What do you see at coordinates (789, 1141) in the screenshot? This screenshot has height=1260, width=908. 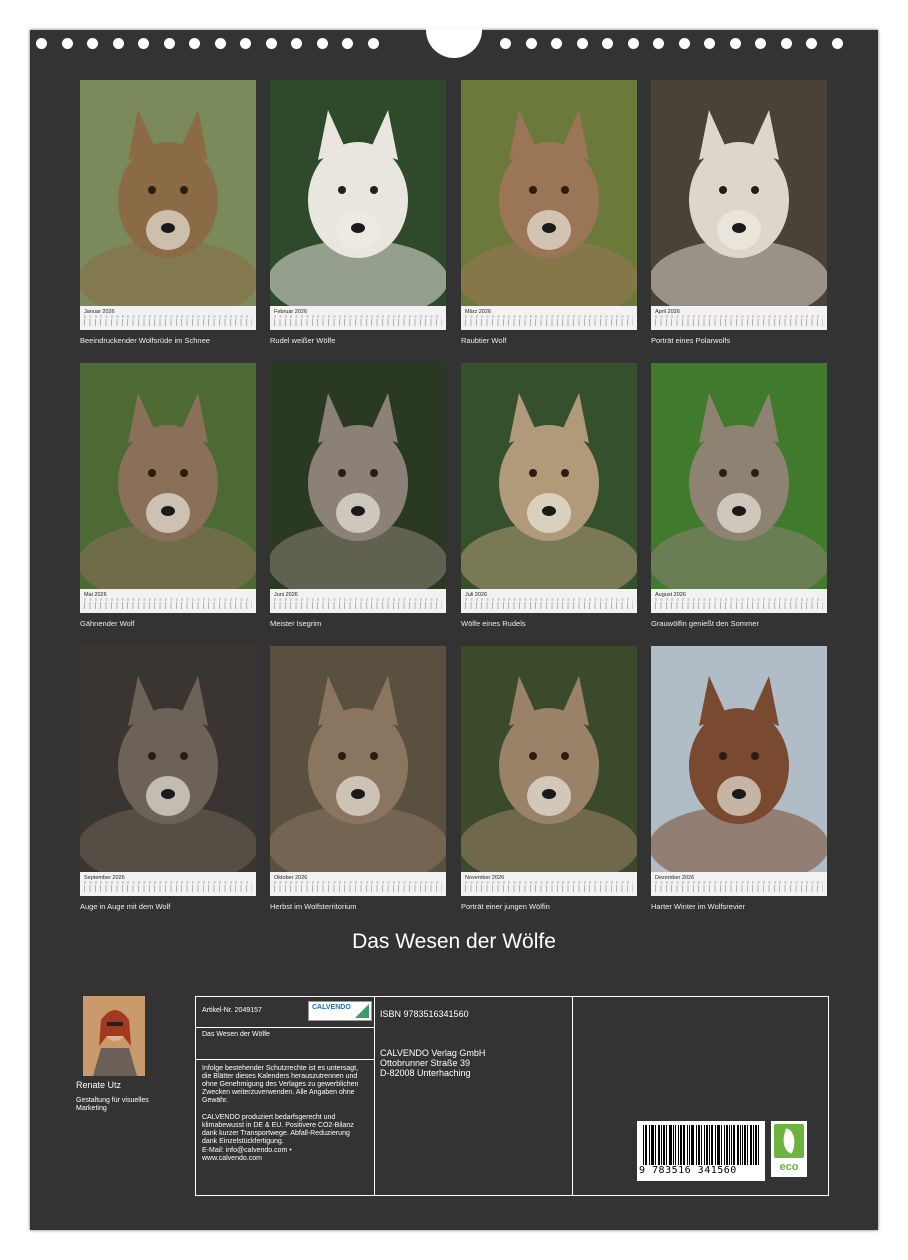 I see `eco-leaf-icon` at bounding box center [789, 1141].